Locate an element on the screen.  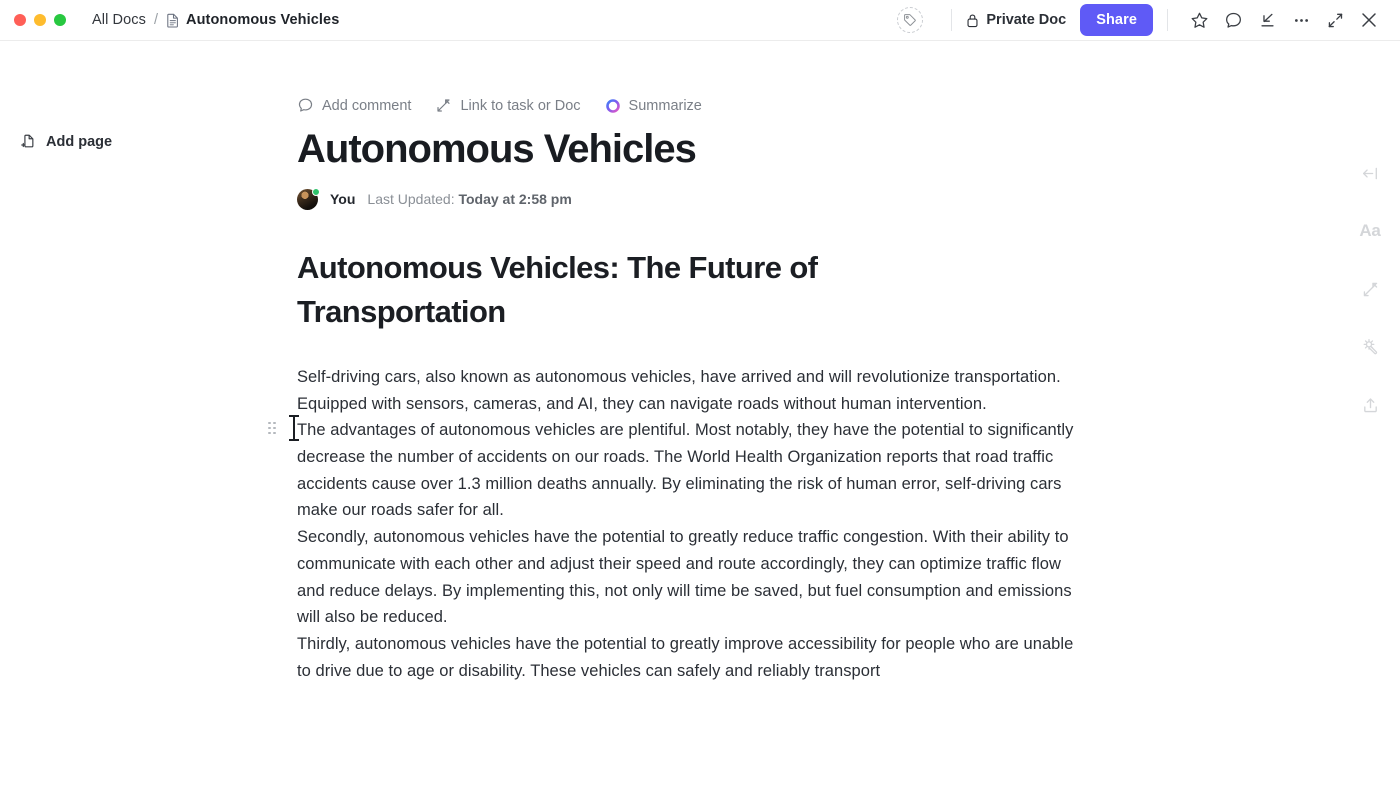
online-status-dot is located at coordinates (316, 191).